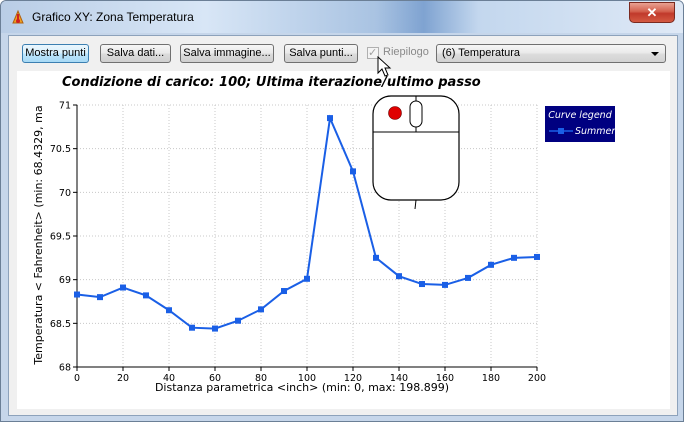 The image size is (684, 422). What do you see at coordinates (655, 54) in the screenshot?
I see `chevron-down-icon` at bounding box center [655, 54].